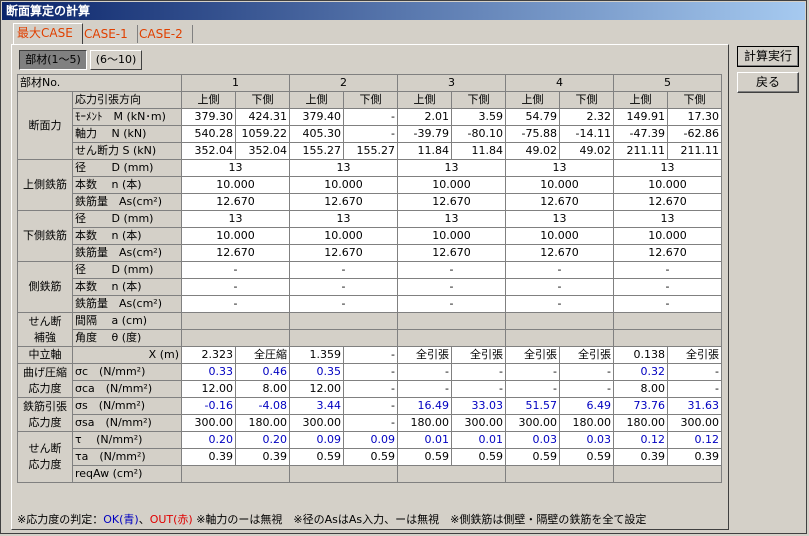 This screenshot has width=809, height=536. Describe the element at coordinates (127, 457) in the screenshot. I see `row-label: τa (N/mm²)` at that location.